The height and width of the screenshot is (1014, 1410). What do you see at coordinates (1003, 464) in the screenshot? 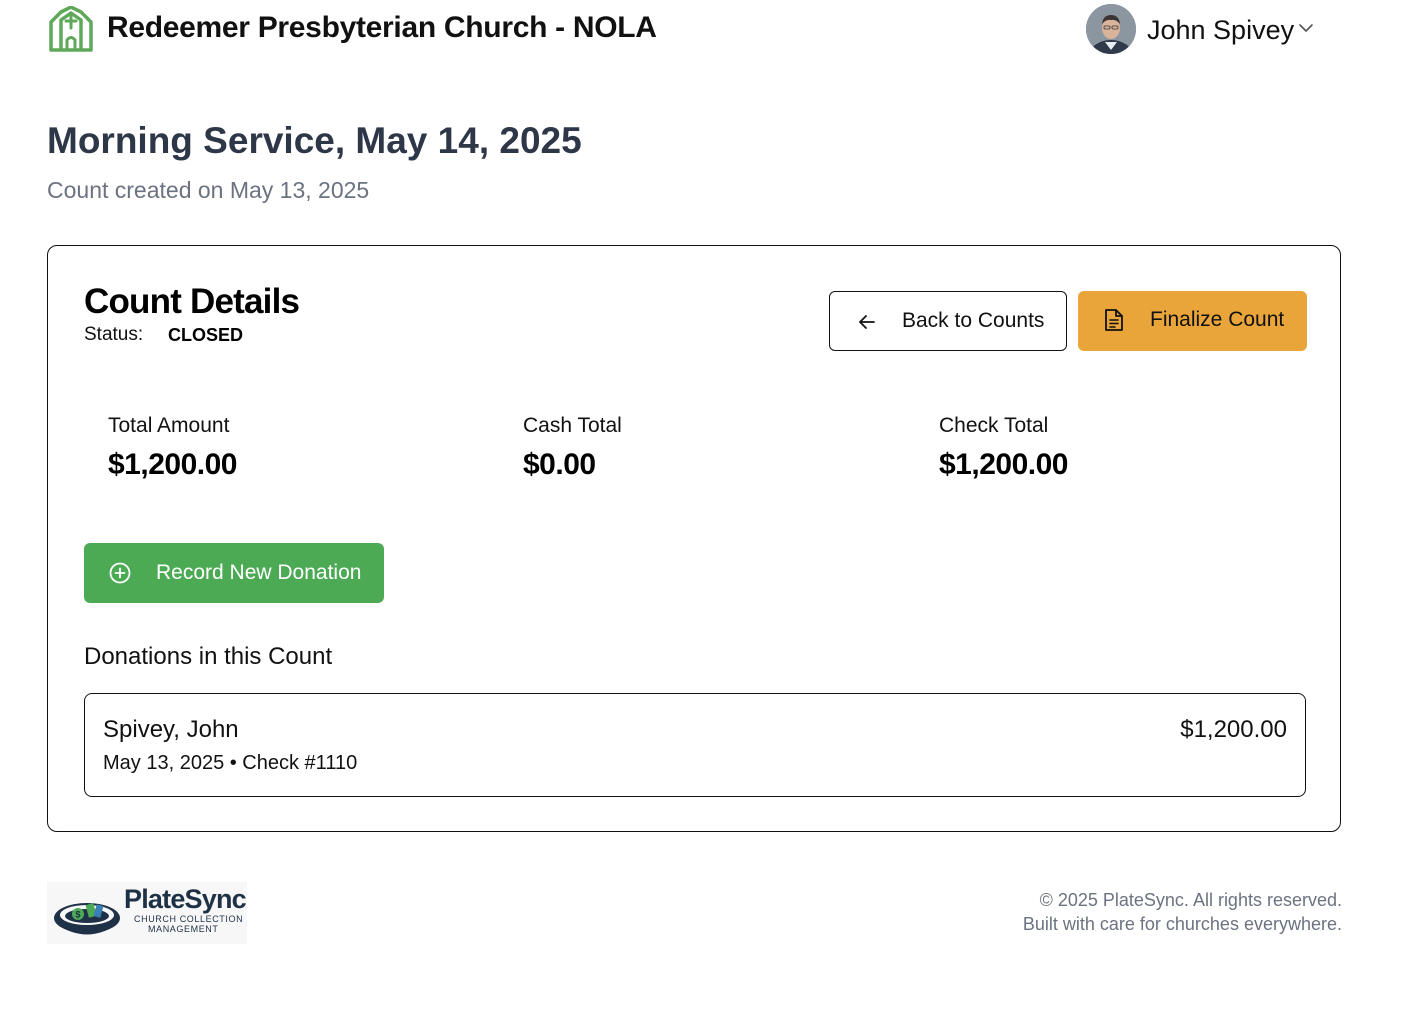
I see `stat-check-value: $1,200.00` at bounding box center [1003, 464].